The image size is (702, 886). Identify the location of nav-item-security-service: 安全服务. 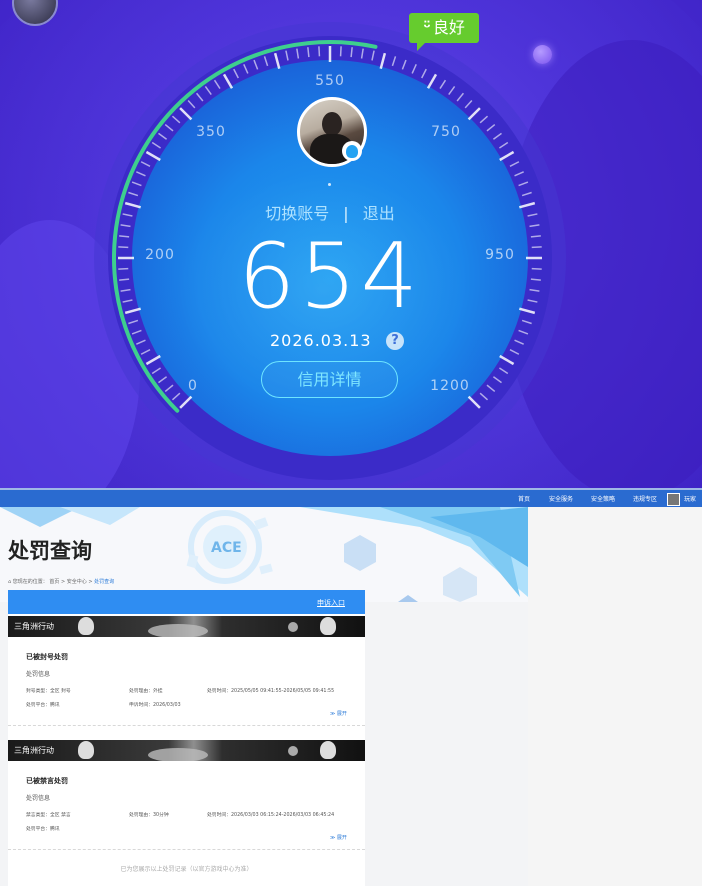
(561, 498).